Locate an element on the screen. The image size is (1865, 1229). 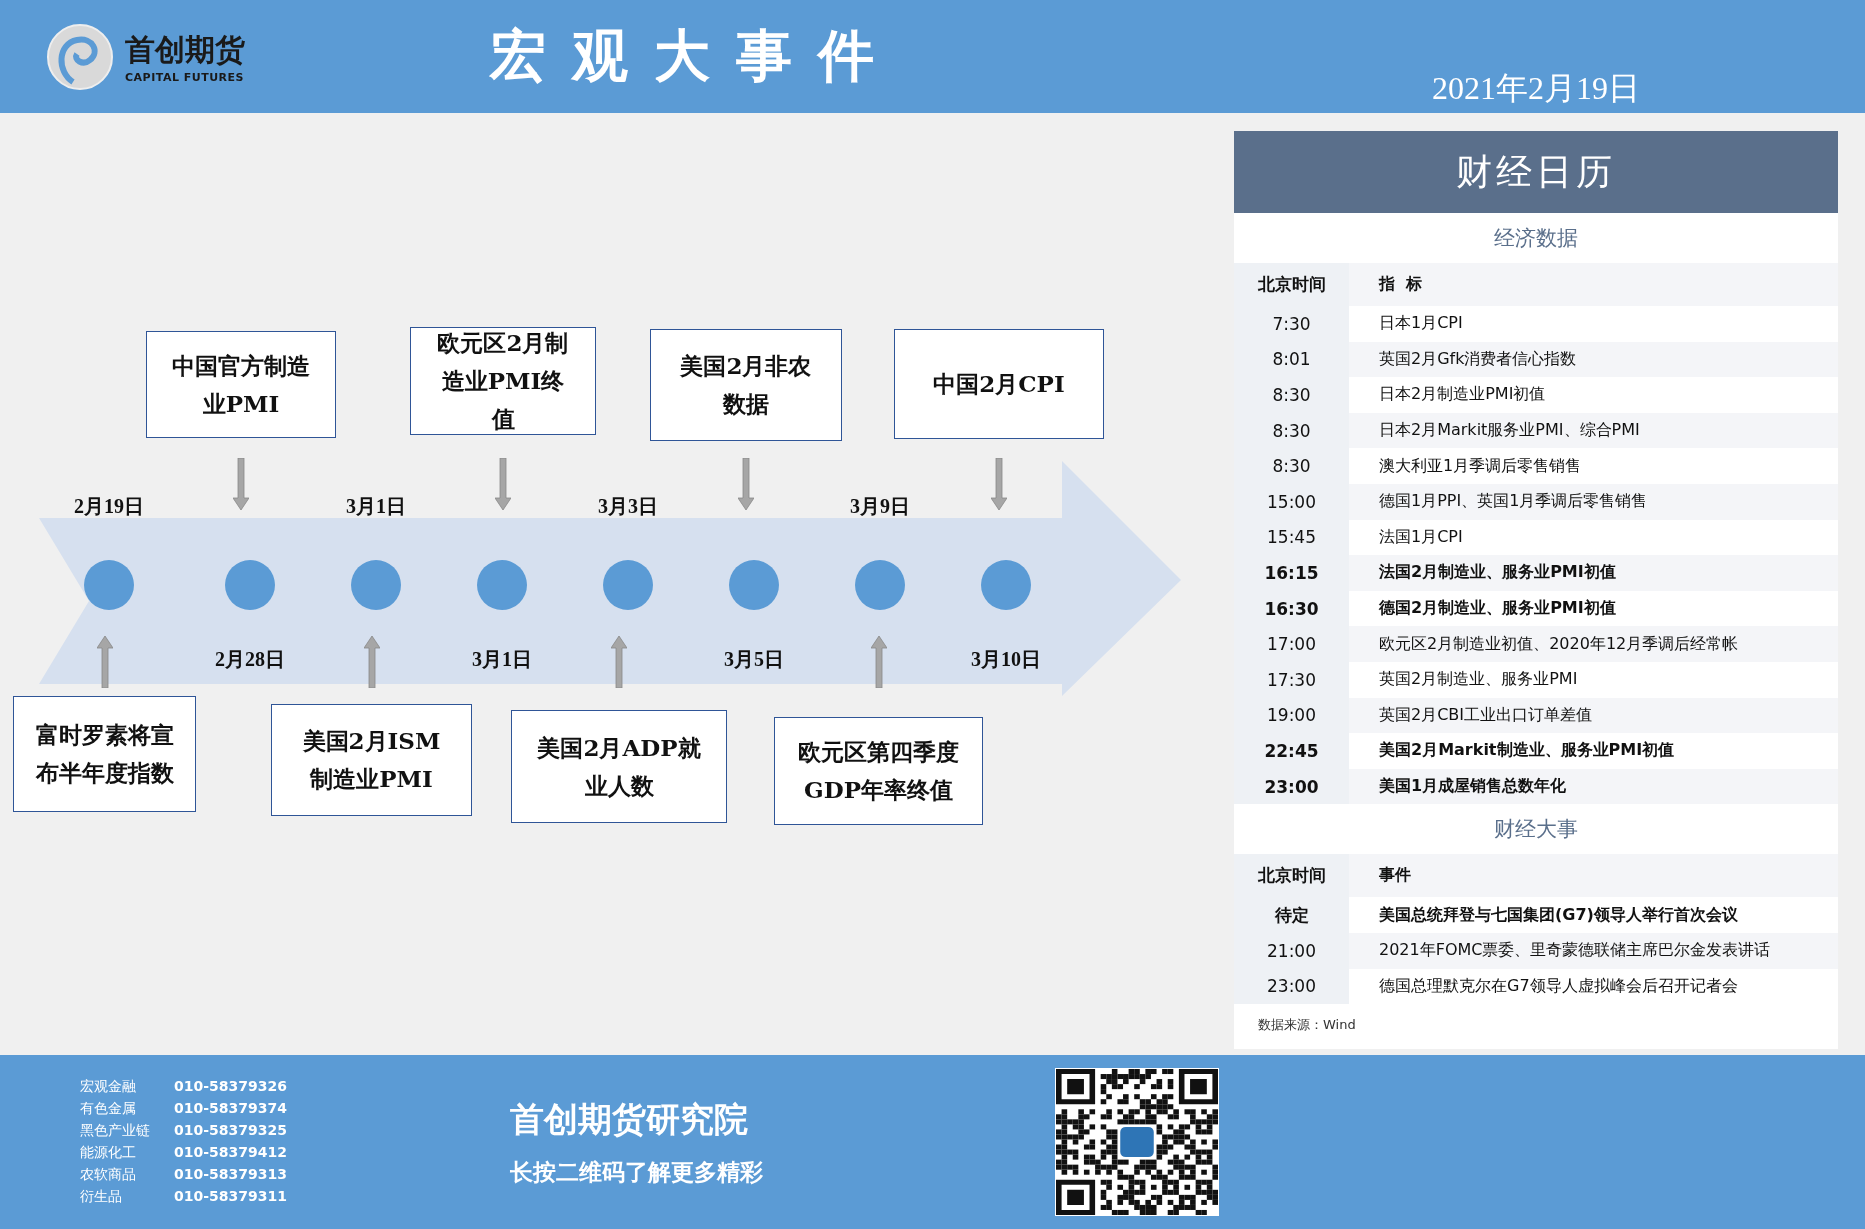
event-cell-text: 德国1月PPI、英国1月季调后零售销售 is located at coordinates (1513, 502).